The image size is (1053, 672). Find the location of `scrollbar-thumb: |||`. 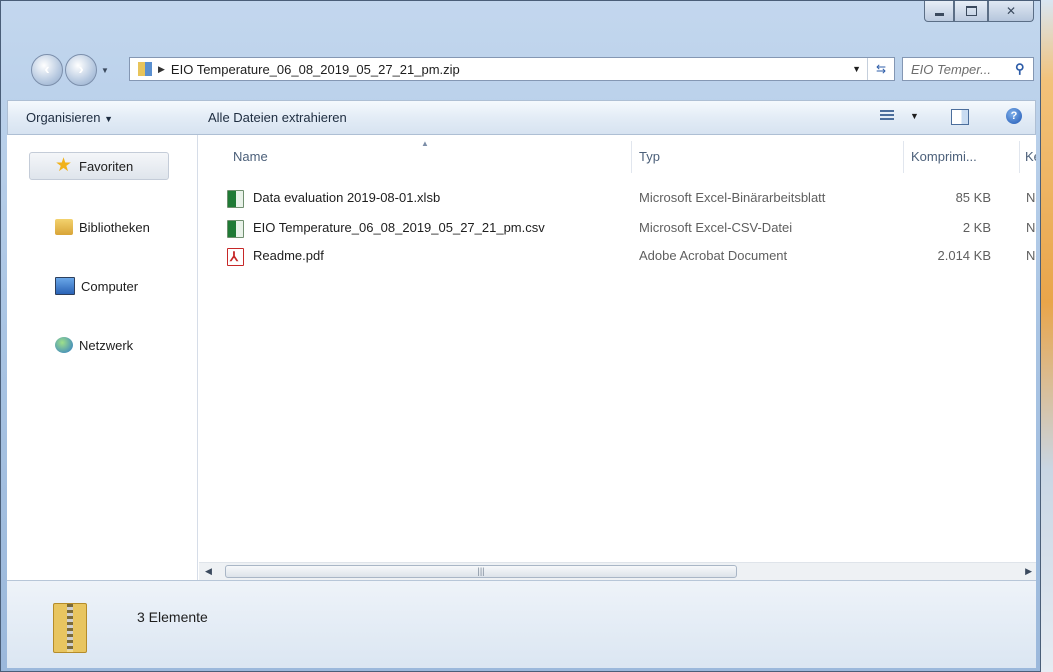

scrollbar-thumb: ||| is located at coordinates (481, 571).